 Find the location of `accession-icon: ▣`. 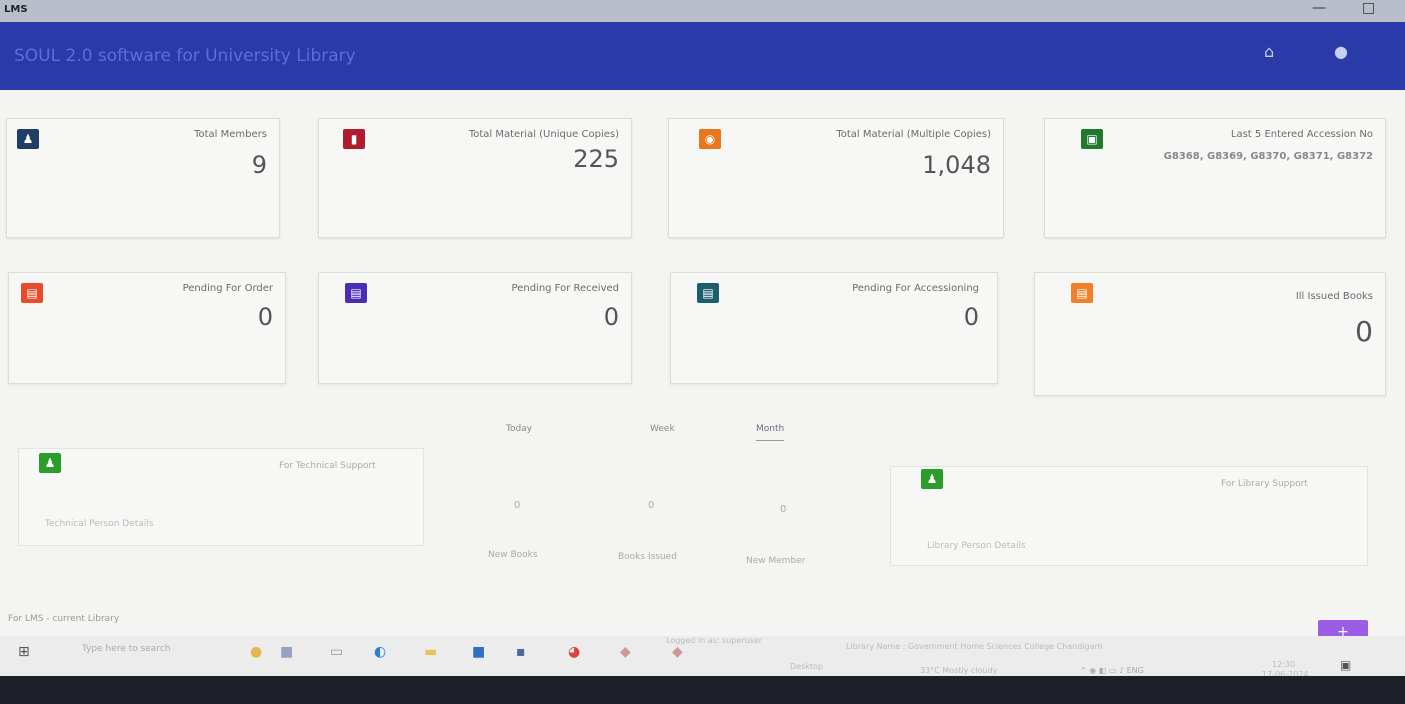

accession-icon: ▣ is located at coordinates (1092, 139).